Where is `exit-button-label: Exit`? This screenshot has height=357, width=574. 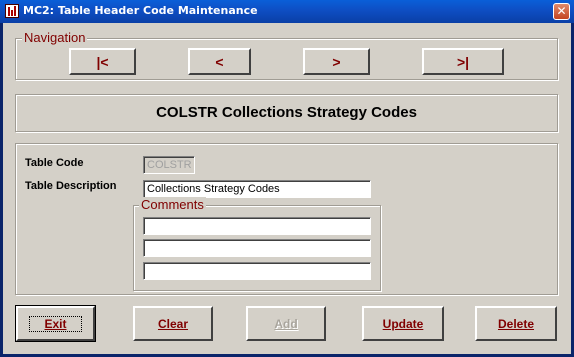
exit-button-label: Exit is located at coordinates (55, 323).